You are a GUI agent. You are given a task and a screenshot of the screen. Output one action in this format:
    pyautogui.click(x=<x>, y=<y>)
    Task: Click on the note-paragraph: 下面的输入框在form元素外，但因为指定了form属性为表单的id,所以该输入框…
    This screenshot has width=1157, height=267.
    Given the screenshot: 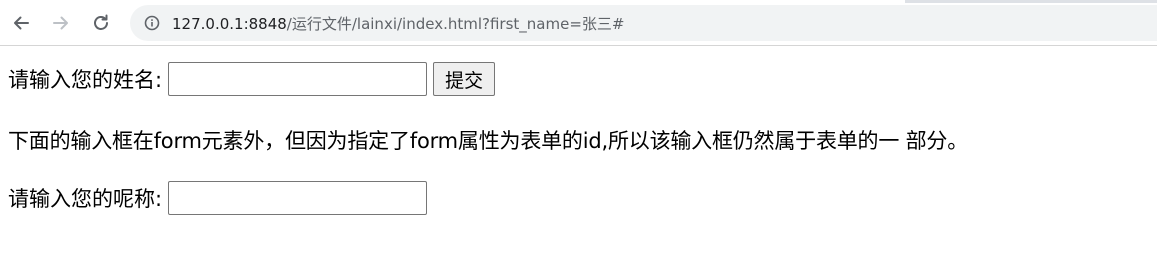 What is the action you would take?
    pyautogui.click(x=488, y=140)
    